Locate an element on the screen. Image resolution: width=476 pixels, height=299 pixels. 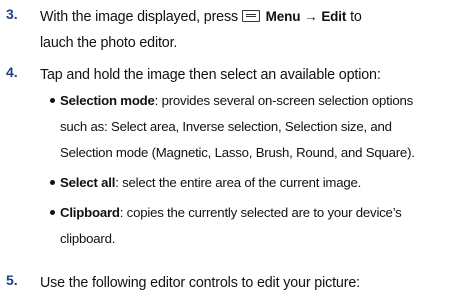
menu-label: Menu is located at coordinates (283, 16).